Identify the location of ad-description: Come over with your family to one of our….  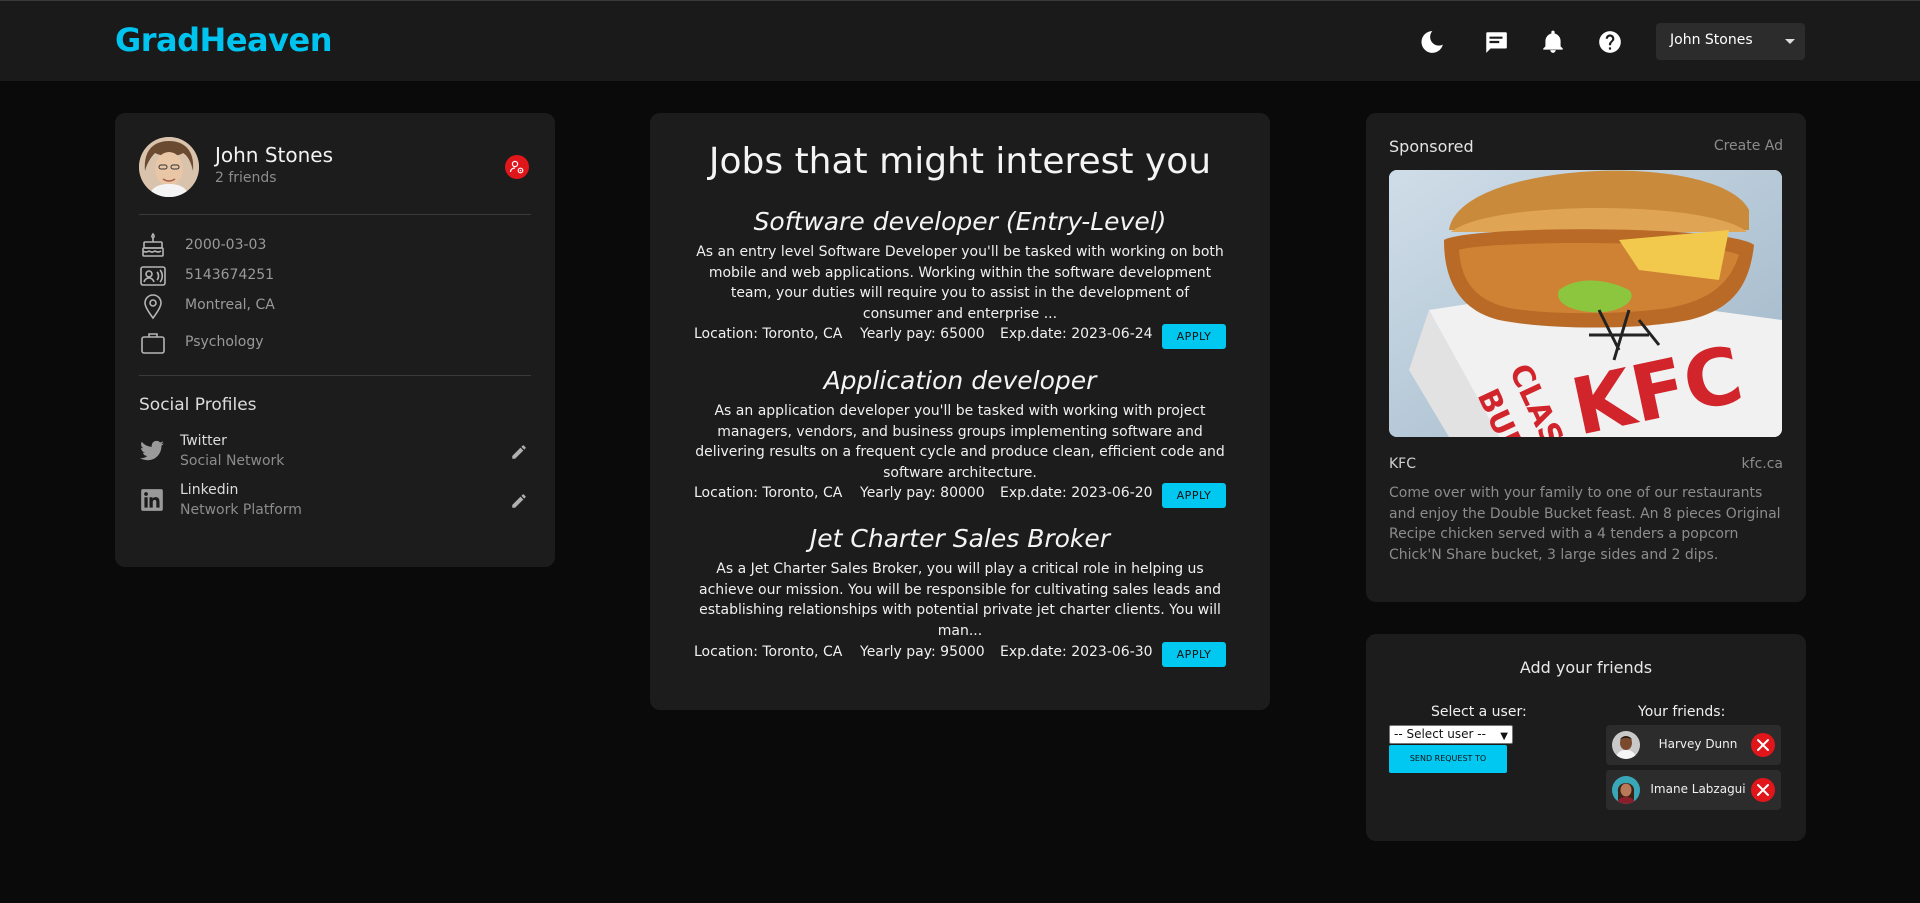
(1585, 524).